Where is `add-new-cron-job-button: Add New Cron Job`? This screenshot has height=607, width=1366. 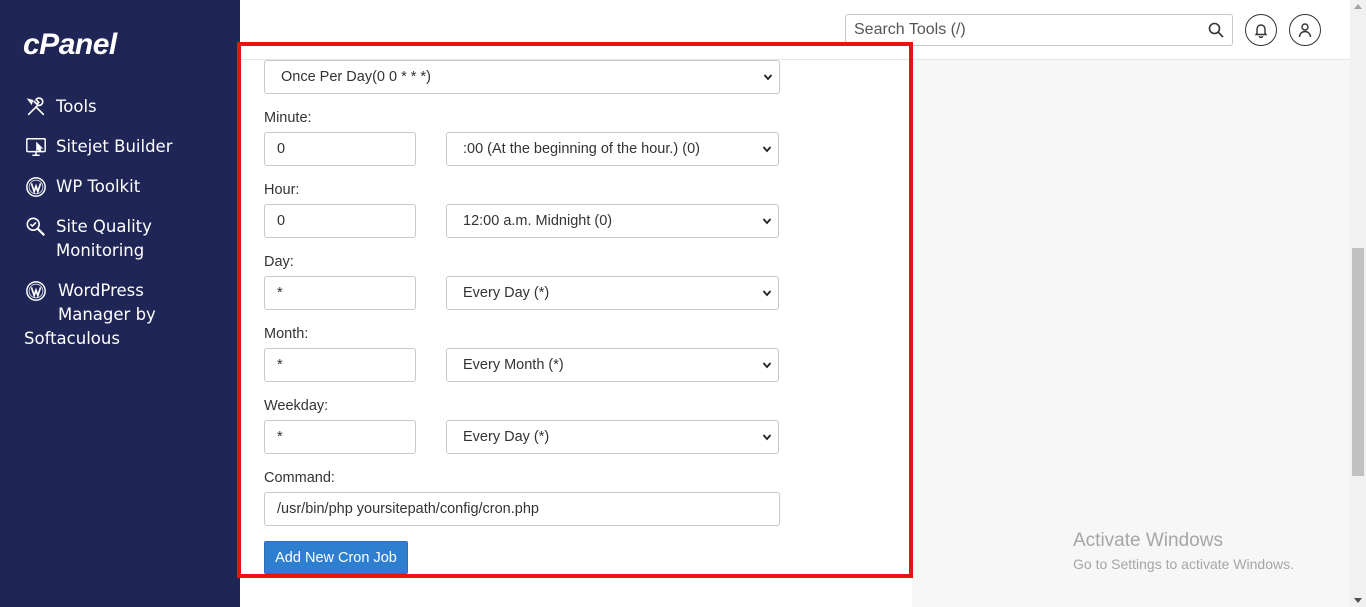 add-new-cron-job-button: Add New Cron Job is located at coordinates (336, 557).